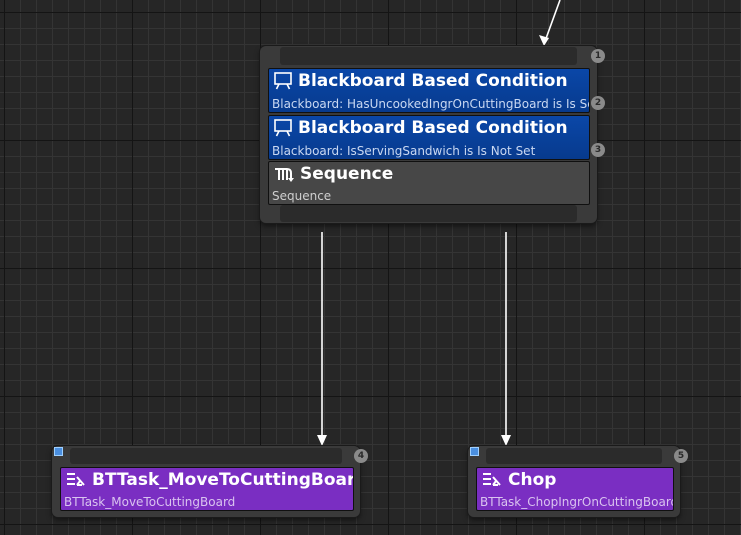 The height and width of the screenshot is (535, 741). Describe the element at coordinates (428, 213) in the screenshot. I see `output-pin` at that location.